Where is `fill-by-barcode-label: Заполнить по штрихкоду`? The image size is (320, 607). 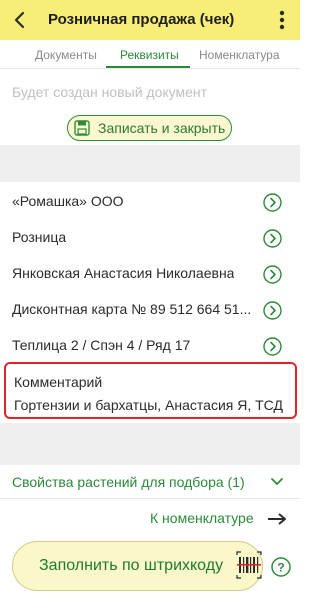 fill-by-barcode-label: Заполнить по штрихкоду is located at coordinates (131, 565).